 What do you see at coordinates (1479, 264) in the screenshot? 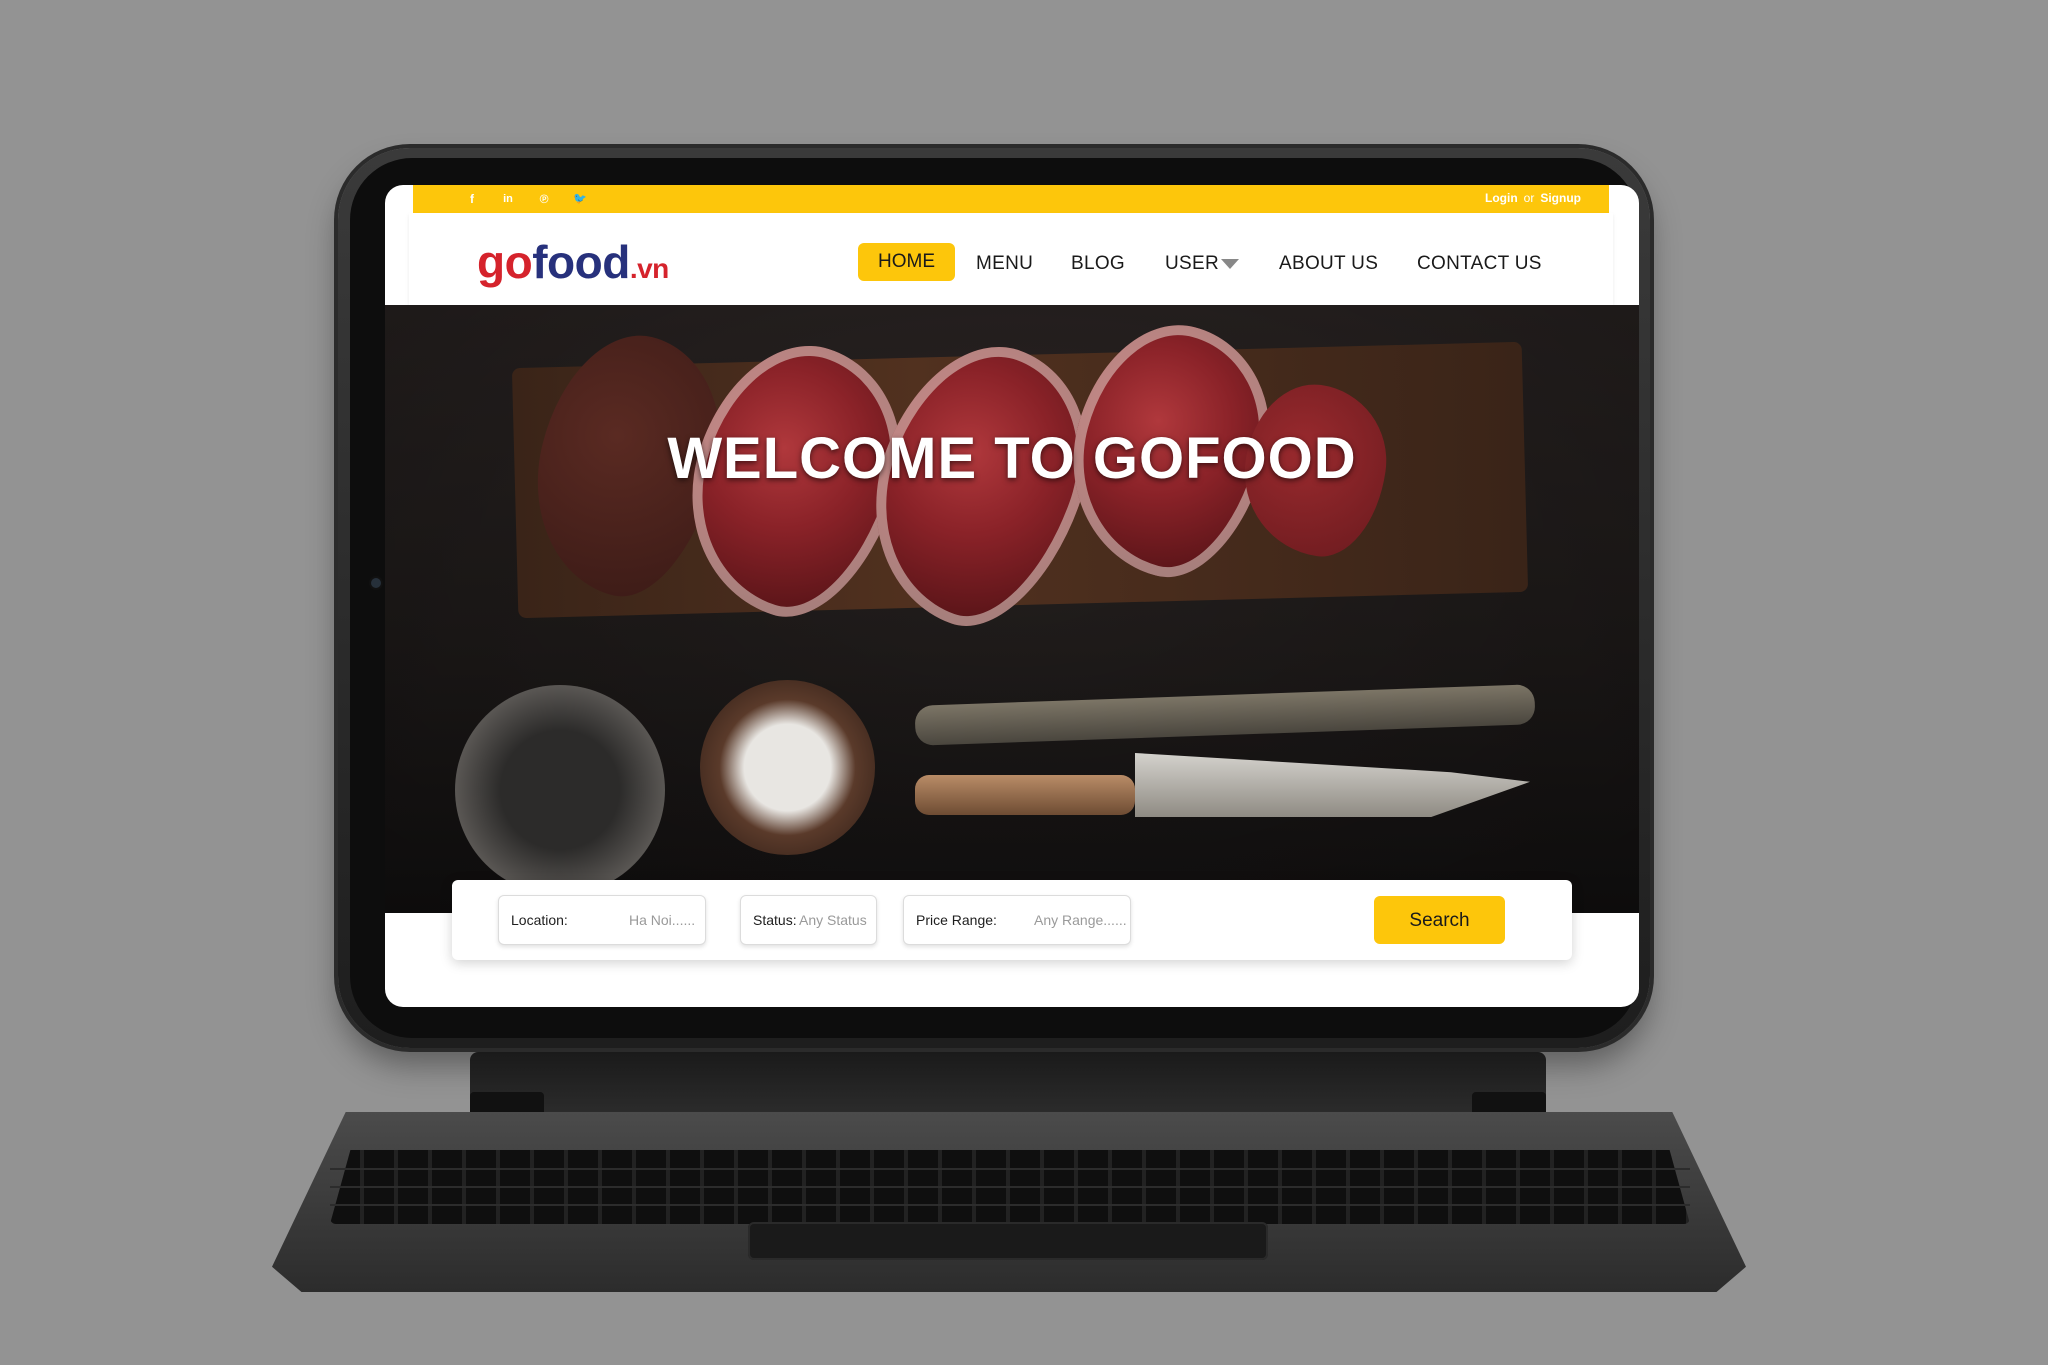
I see `nav-contact: CONTACT US` at bounding box center [1479, 264].